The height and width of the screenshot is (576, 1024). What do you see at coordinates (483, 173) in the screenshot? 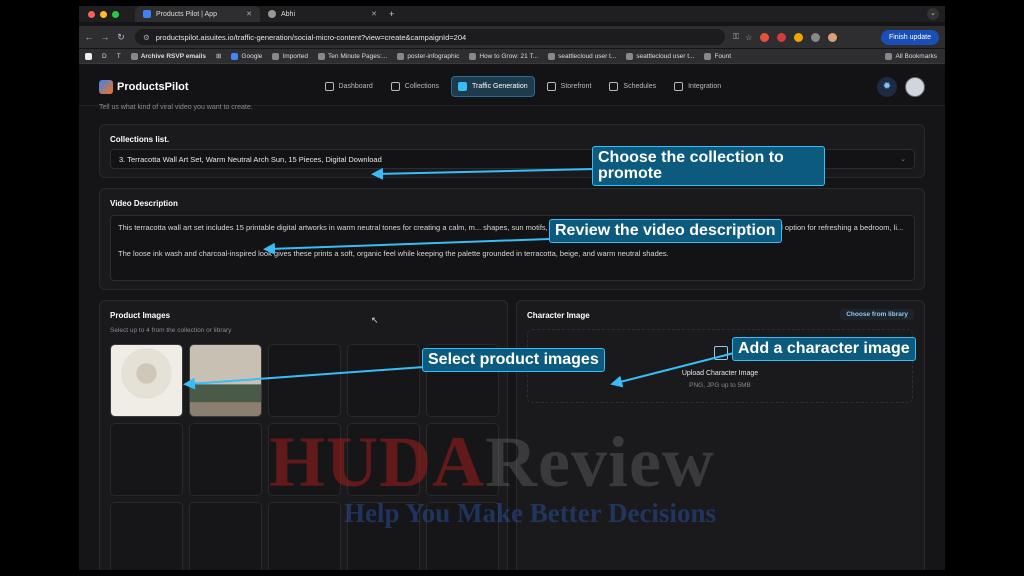
I see `arrow-collection` at bounding box center [483, 173].